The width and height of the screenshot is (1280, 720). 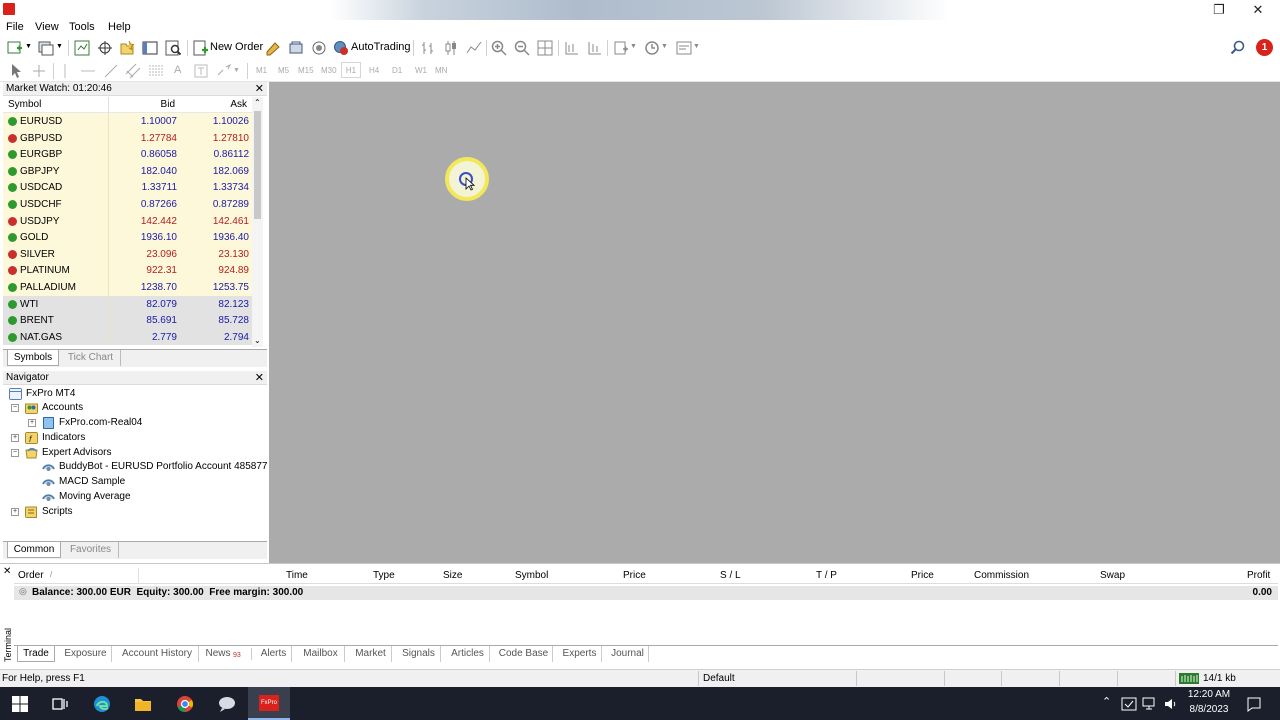 What do you see at coordinates (129, 171) in the screenshot?
I see `market-watch-row: GBPJPY 182.040 182.069` at bounding box center [129, 171].